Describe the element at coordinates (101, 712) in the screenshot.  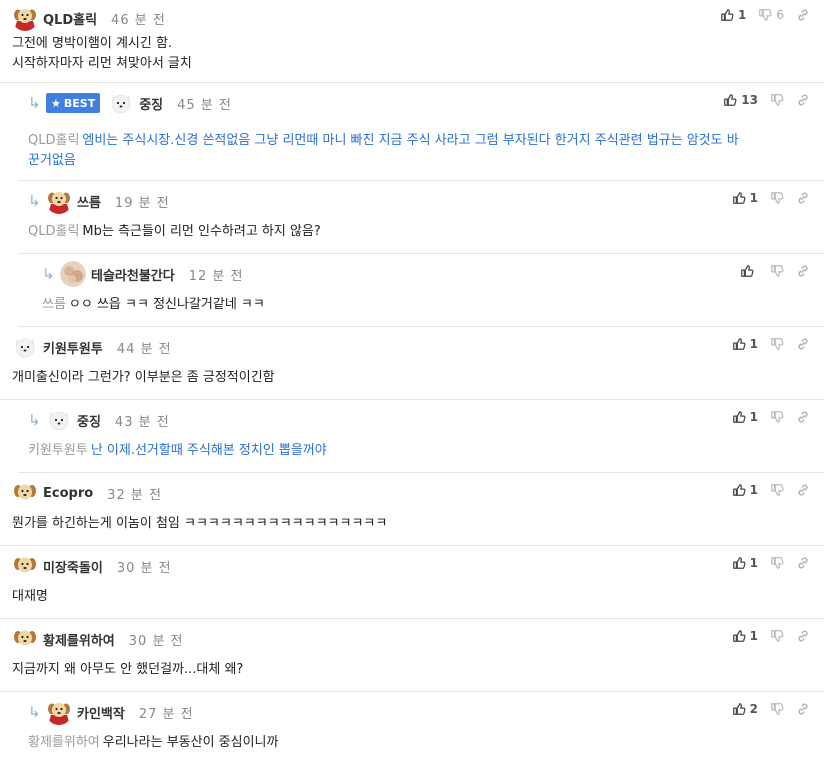
I see `comment-author: 카인백작` at that location.